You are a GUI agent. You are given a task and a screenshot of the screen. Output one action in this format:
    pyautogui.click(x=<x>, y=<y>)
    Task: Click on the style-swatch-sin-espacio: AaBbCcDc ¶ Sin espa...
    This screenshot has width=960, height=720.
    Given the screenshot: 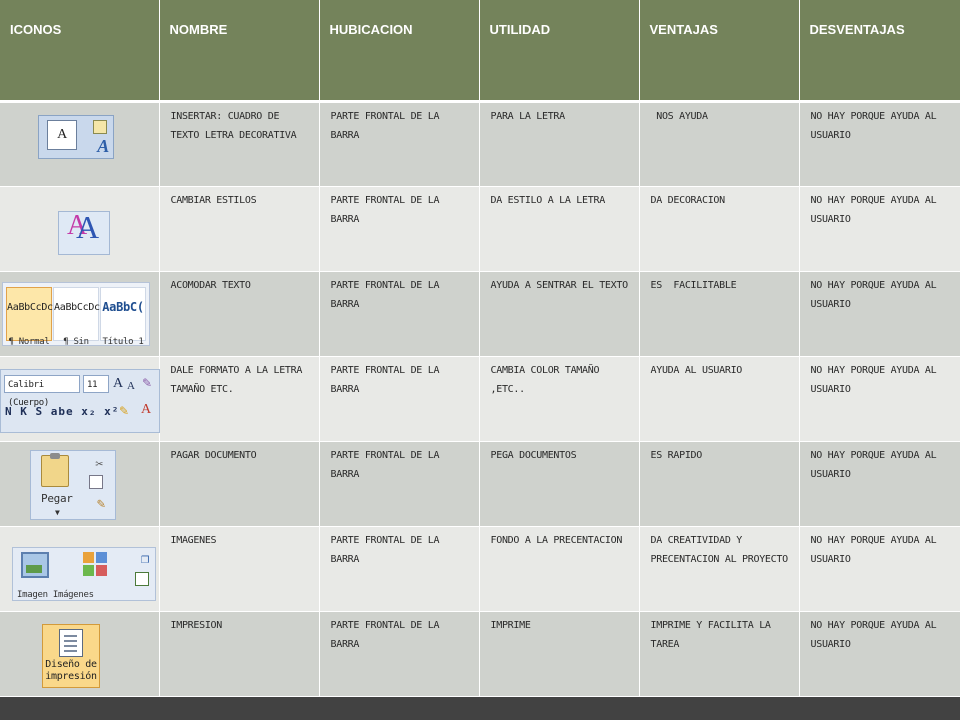 What is the action you would take?
    pyautogui.click(x=76, y=326)
    